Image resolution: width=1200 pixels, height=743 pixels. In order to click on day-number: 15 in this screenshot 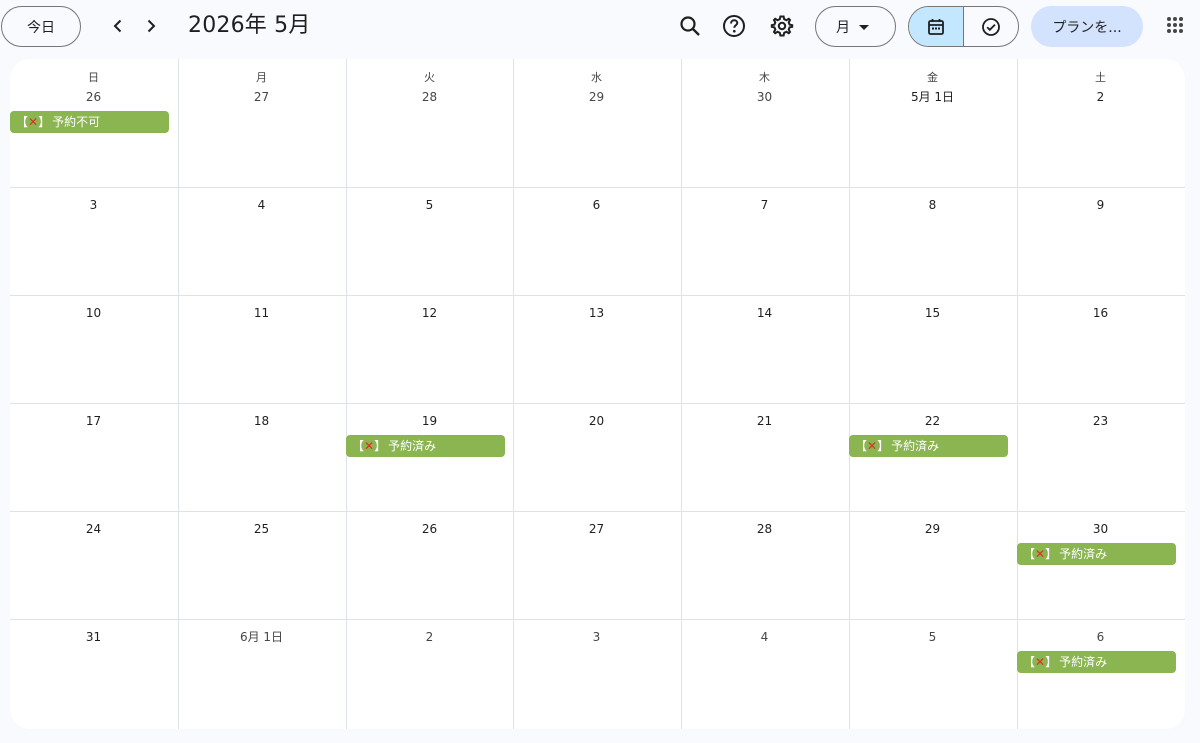, I will do `click(932, 313)`.